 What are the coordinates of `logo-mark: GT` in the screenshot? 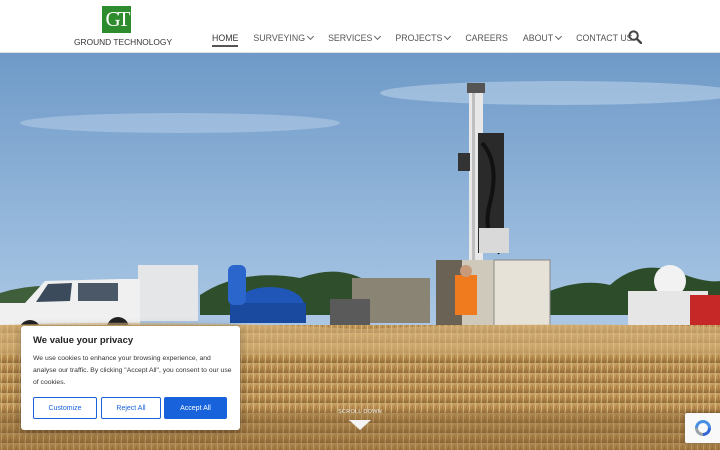 It's located at (116, 19).